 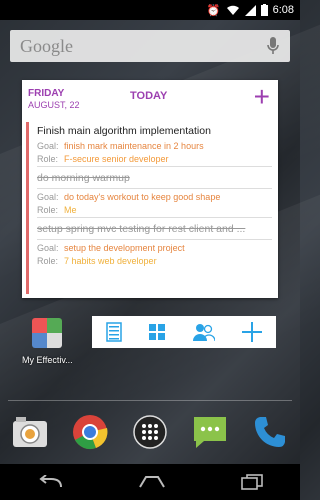 What do you see at coordinates (70, 209) in the screenshot?
I see `task-role: Me` at bounding box center [70, 209].